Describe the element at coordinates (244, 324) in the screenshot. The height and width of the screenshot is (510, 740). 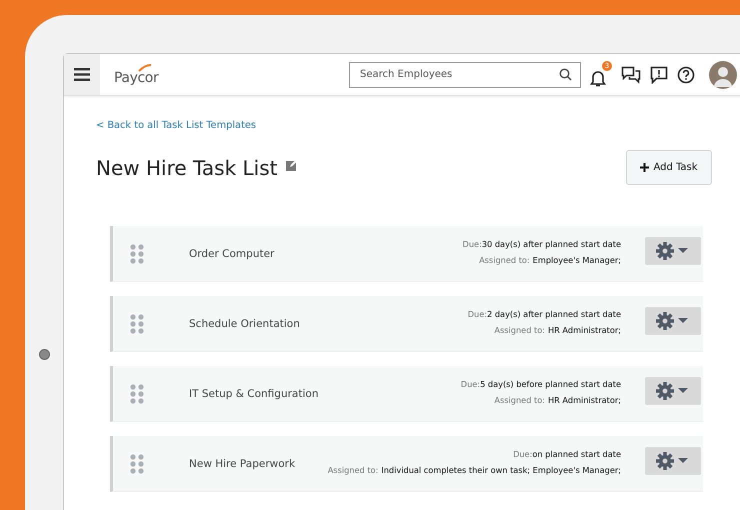
I see `task-name: Schedule Orientation` at that location.